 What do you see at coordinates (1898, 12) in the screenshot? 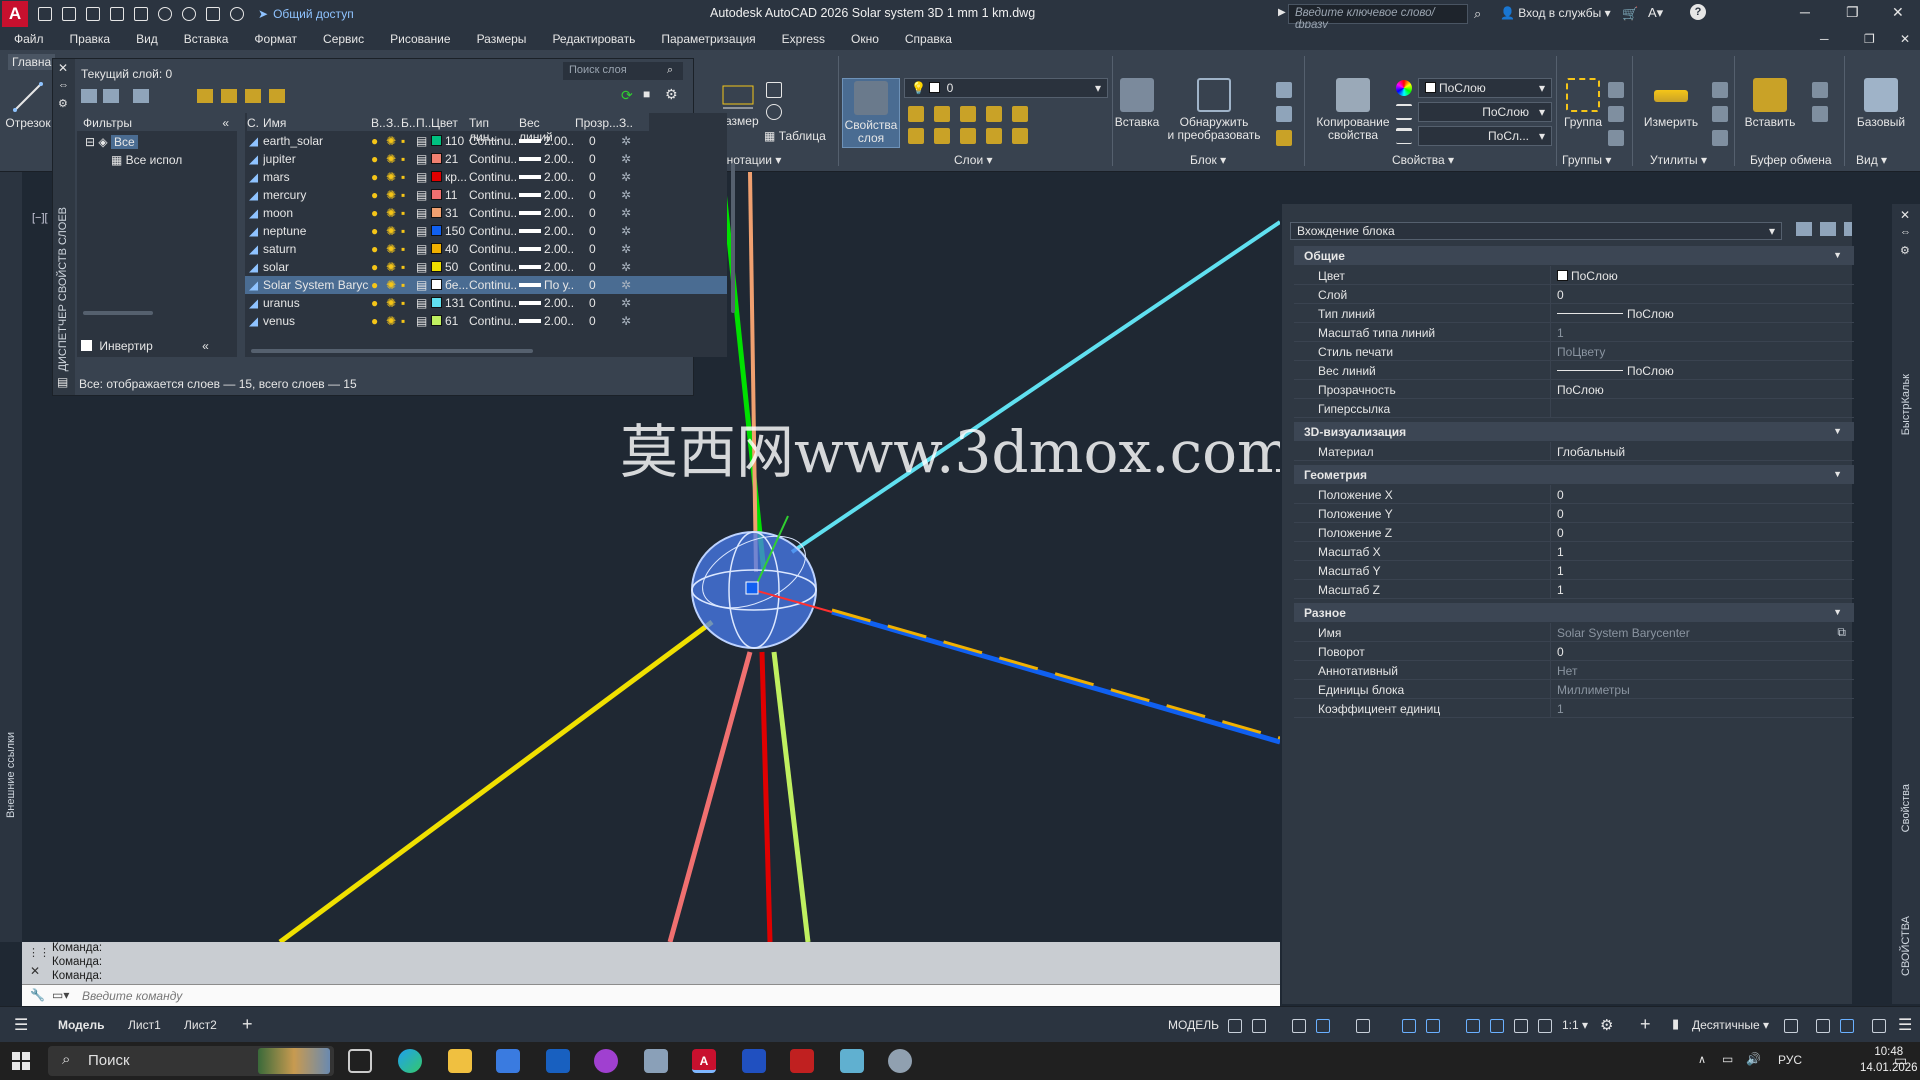
I see `close-button: ✕` at bounding box center [1898, 12].